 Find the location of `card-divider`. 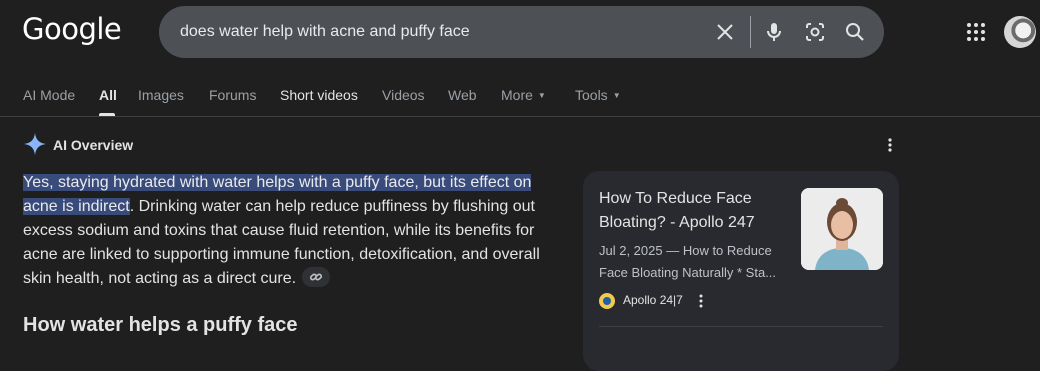

card-divider is located at coordinates (741, 326).